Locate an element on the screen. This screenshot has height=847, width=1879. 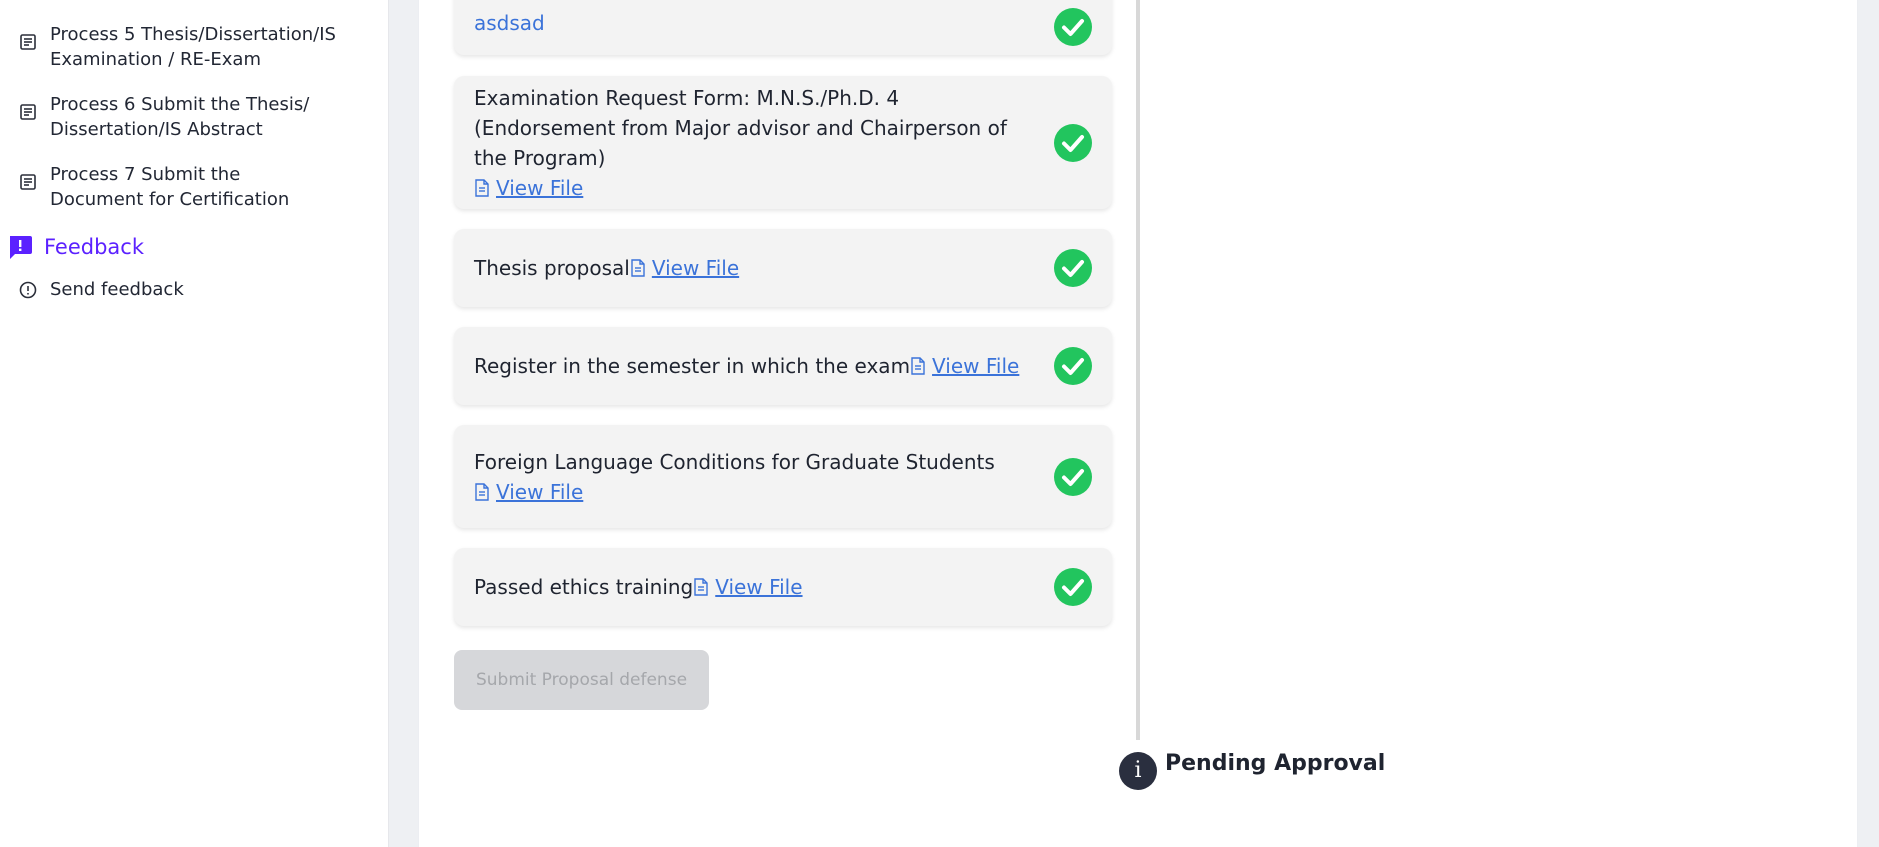
timeline-line is located at coordinates (1138, 370).